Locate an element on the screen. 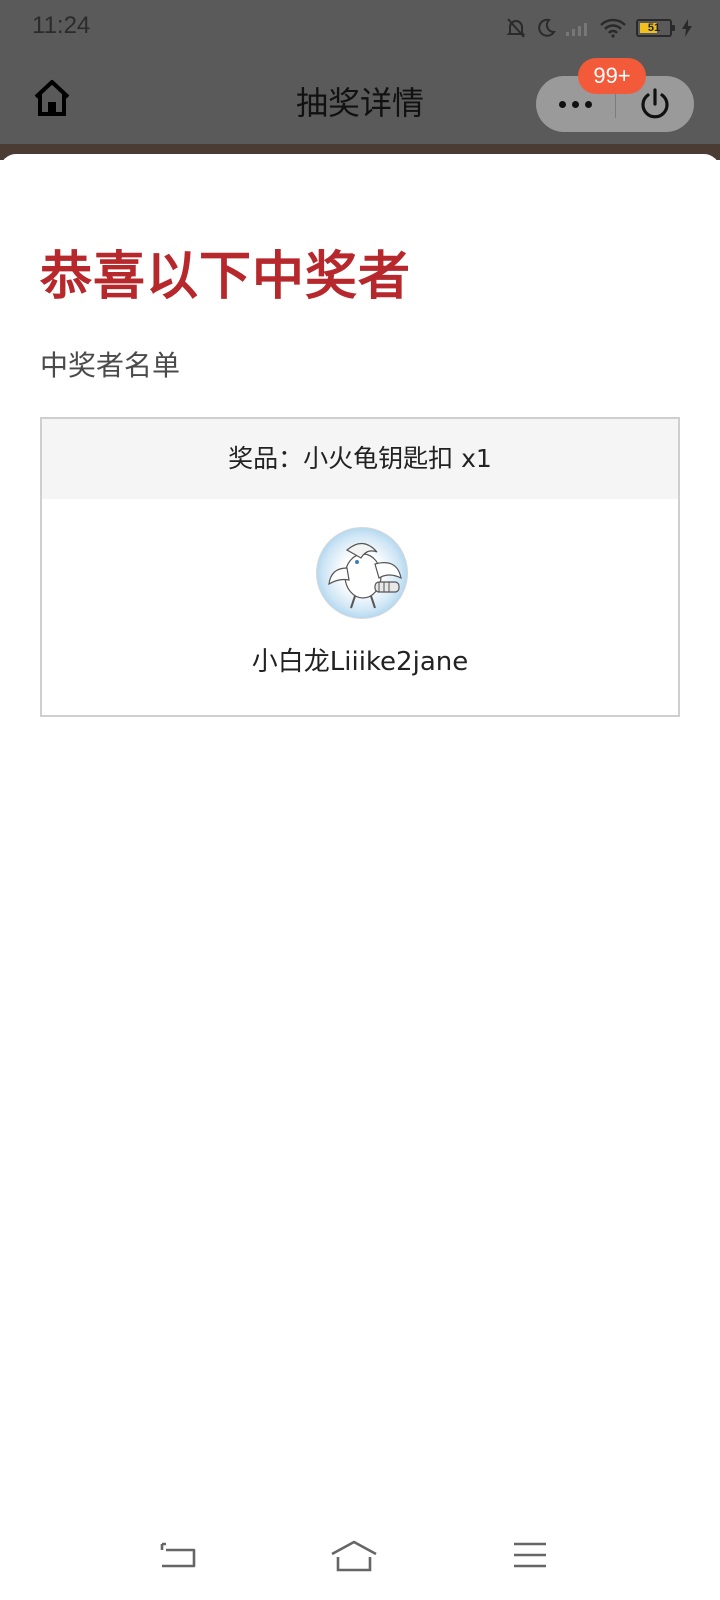 The image size is (720, 1600). moon-icon is located at coordinates (546, 28).